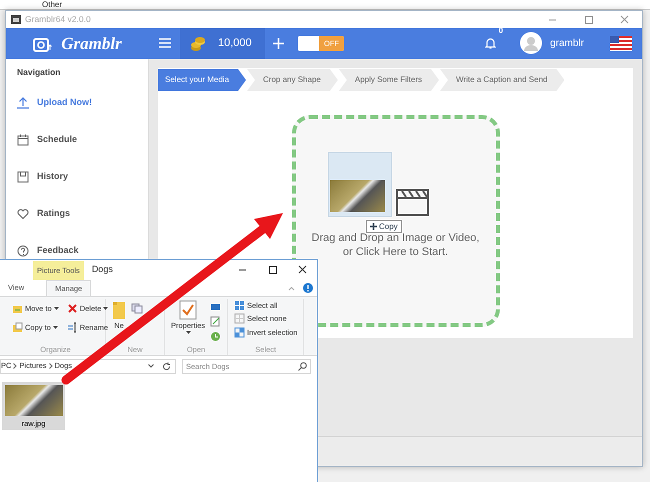 This screenshot has height=482, width=650. What do you see at coordinates (72, 328) in the screenshot?
I see `rename-icon` at bounding box center [72, 328].